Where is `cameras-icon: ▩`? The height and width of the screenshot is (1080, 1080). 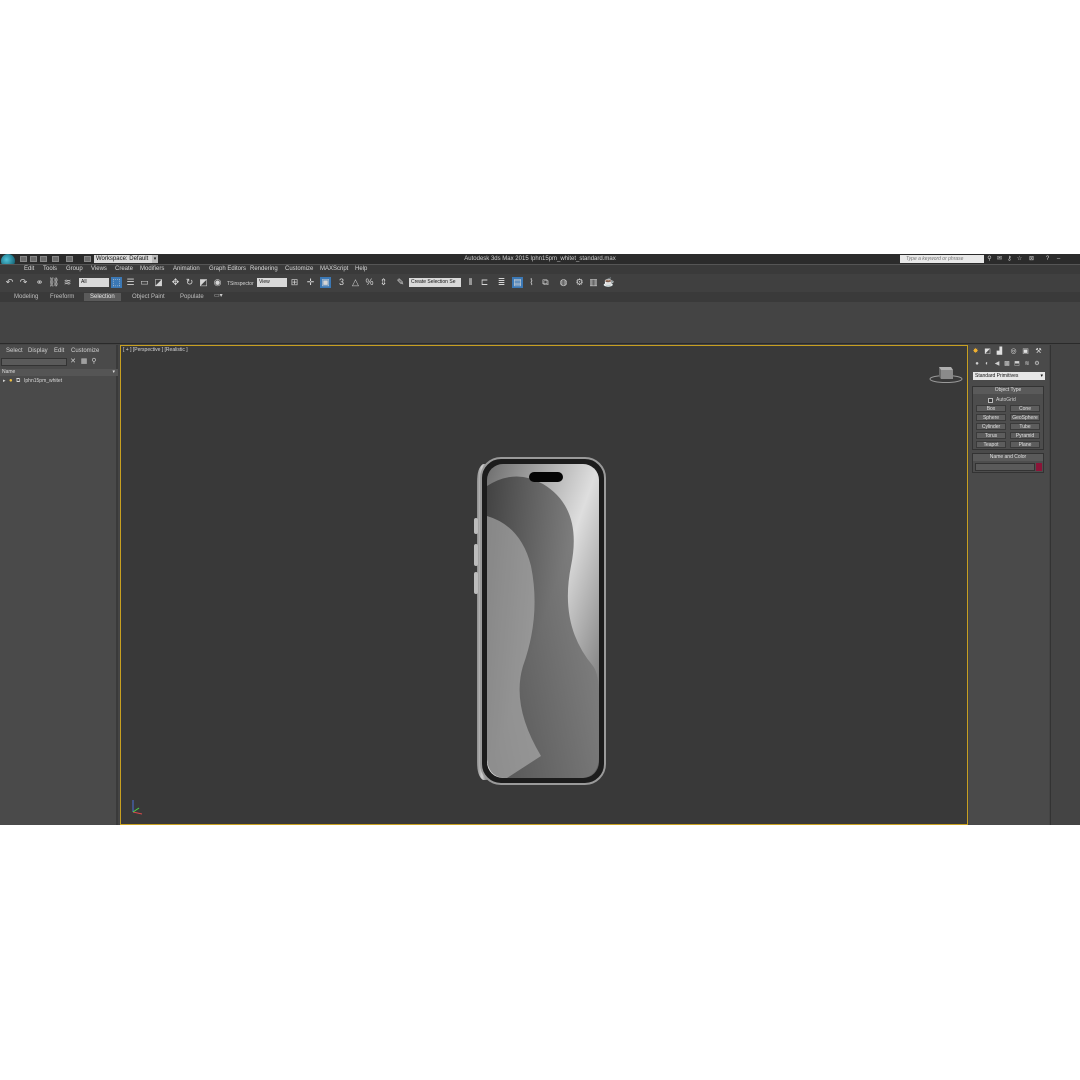
cameras-icon: ▩ is located at coordinates (1007, 364).